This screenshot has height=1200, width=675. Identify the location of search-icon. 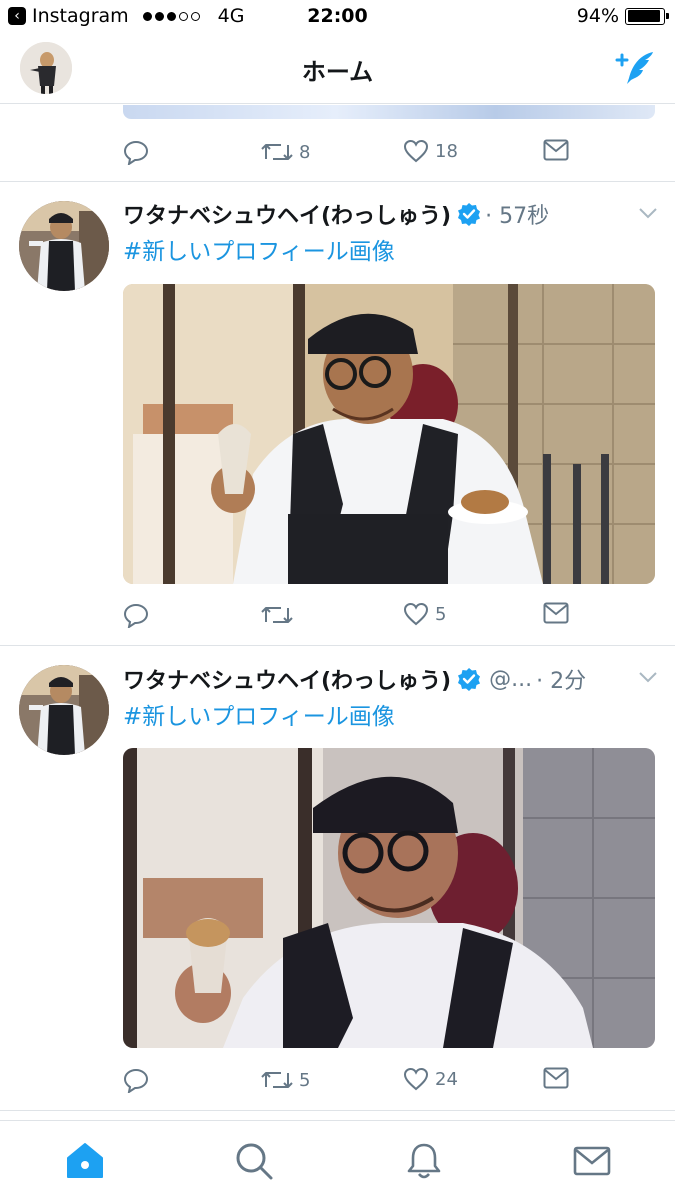
(254, 1161).